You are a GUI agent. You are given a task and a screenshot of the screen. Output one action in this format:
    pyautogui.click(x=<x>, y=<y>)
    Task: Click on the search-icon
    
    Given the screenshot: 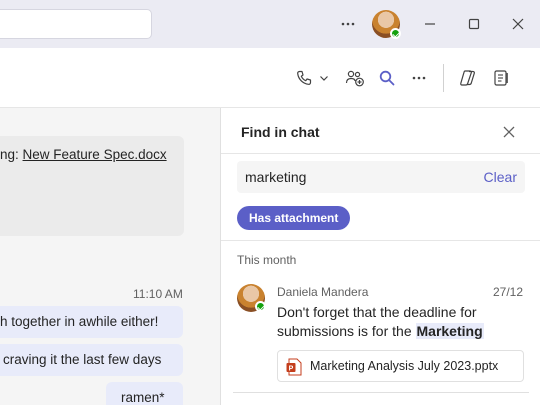 What is the action you would take?
    pyautogui.click(x=387, y=78)
    